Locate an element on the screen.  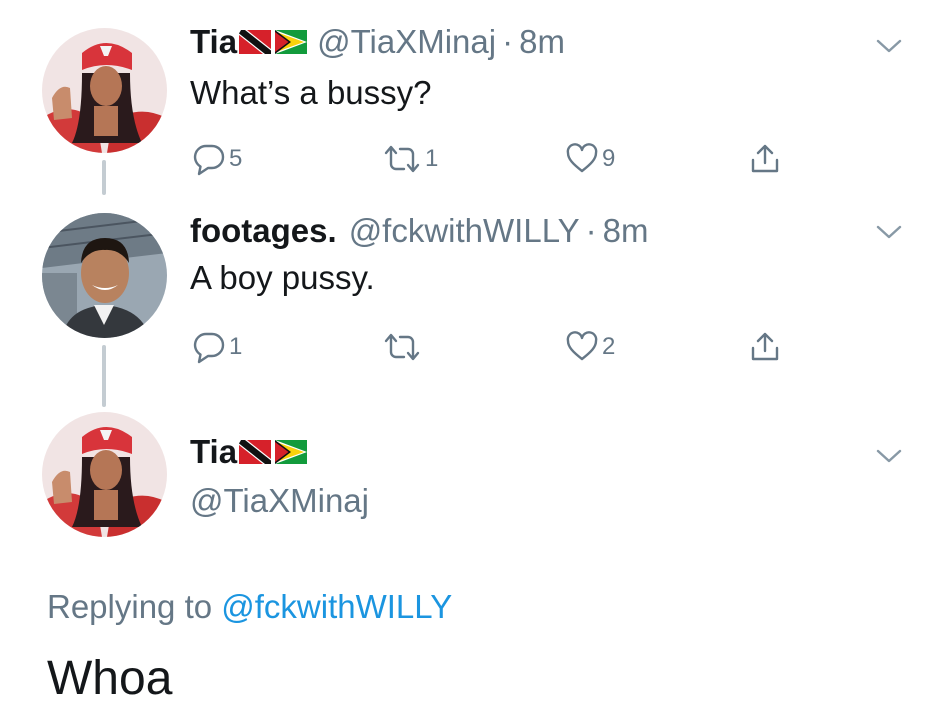
retweet-button is located at coordinates (403, 347).